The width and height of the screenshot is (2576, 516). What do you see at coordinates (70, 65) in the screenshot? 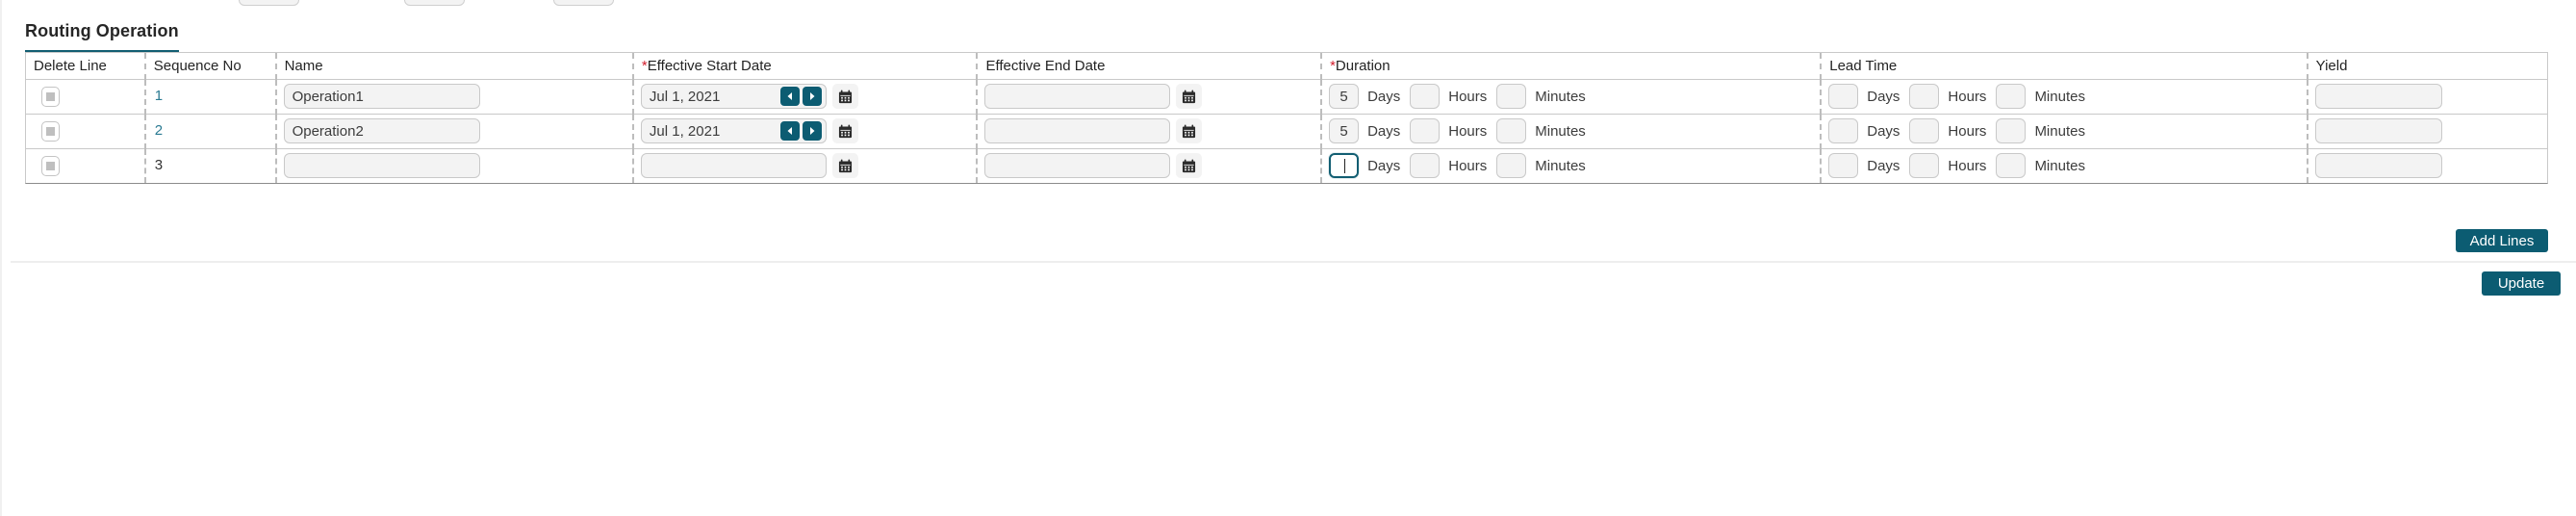
I see `column-label-0: Delete Line` at bounding box center [70, 65].